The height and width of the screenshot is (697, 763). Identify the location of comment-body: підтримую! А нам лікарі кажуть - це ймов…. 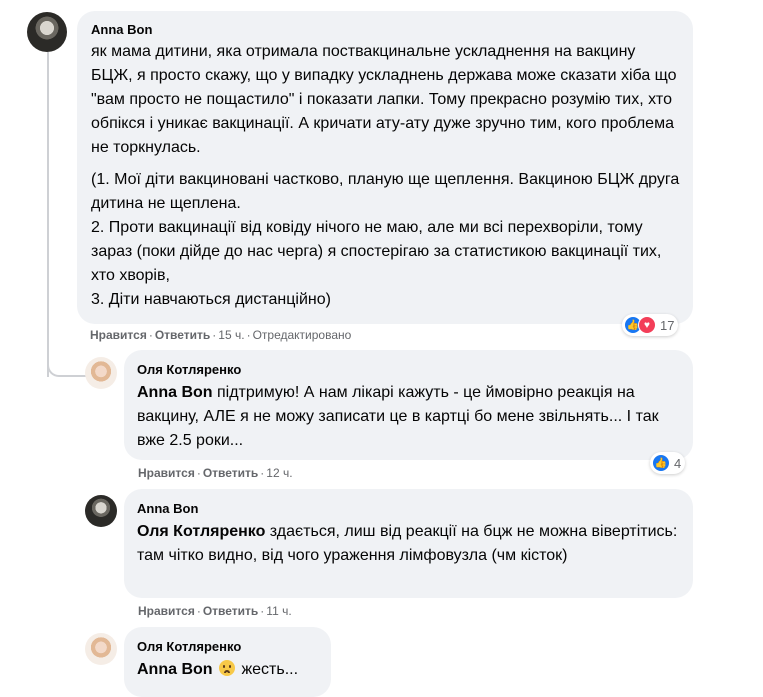
(400, 416).